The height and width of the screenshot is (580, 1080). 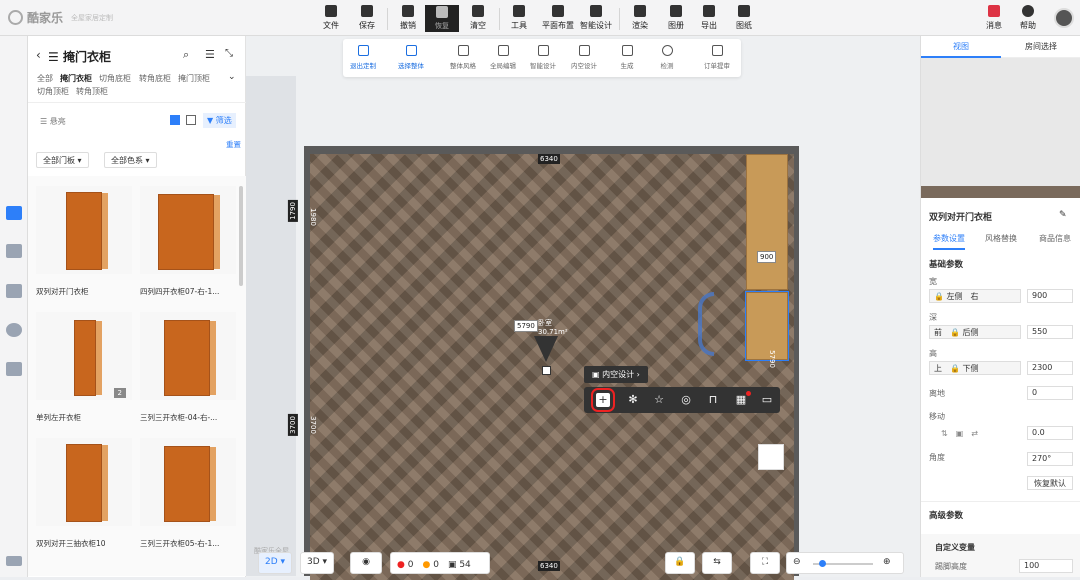 I want to click on rail-user-icon, so click(x=14, y=330).